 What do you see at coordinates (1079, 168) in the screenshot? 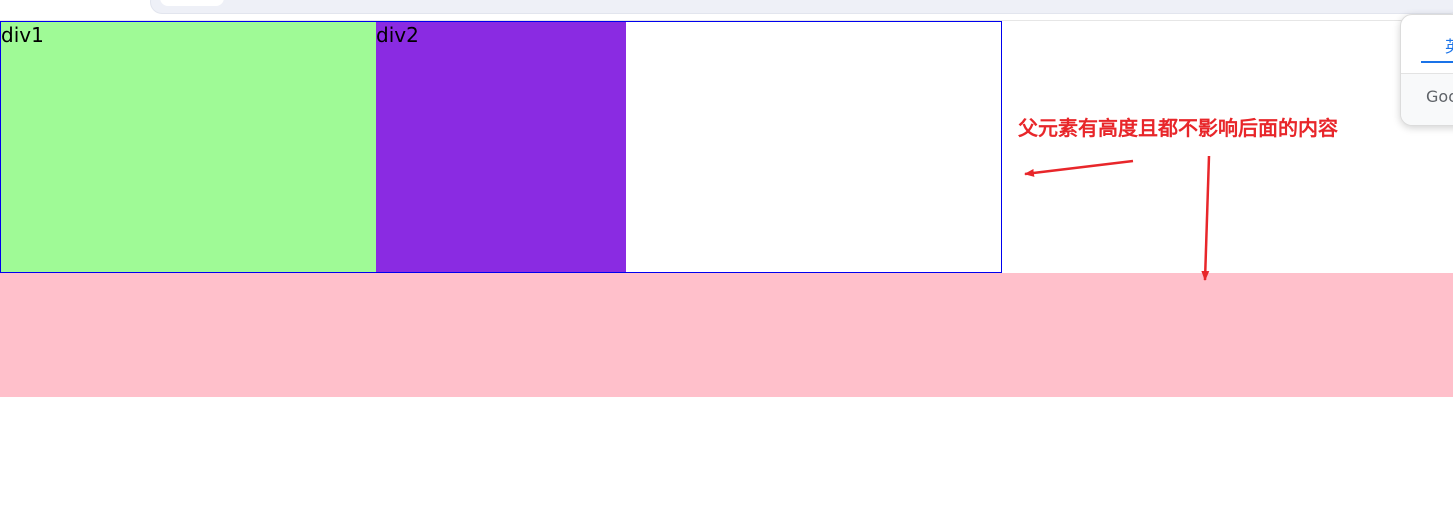
I see `arrow-left-icon` at bounding box center [1079, 168].